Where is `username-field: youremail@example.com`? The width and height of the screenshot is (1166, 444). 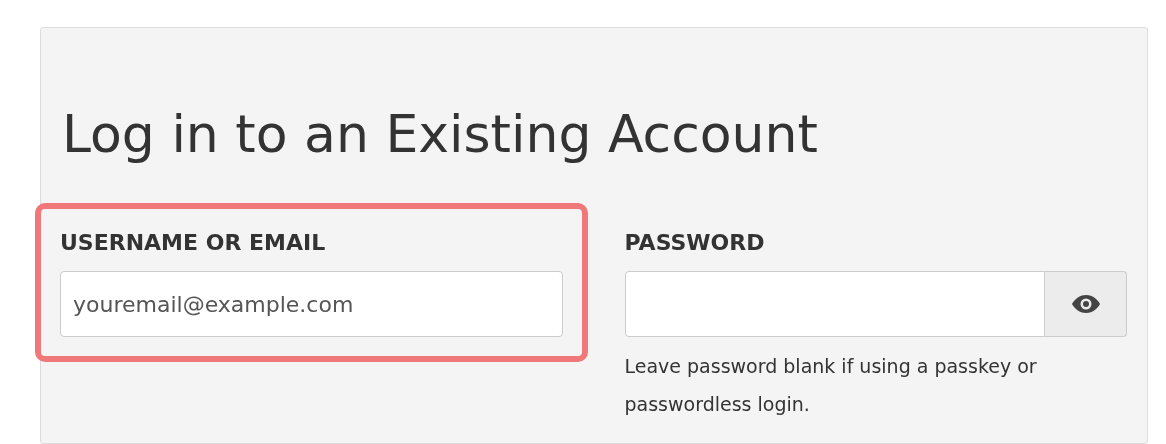 username-field: youremail@example.com is located at coordinates (311, 304).